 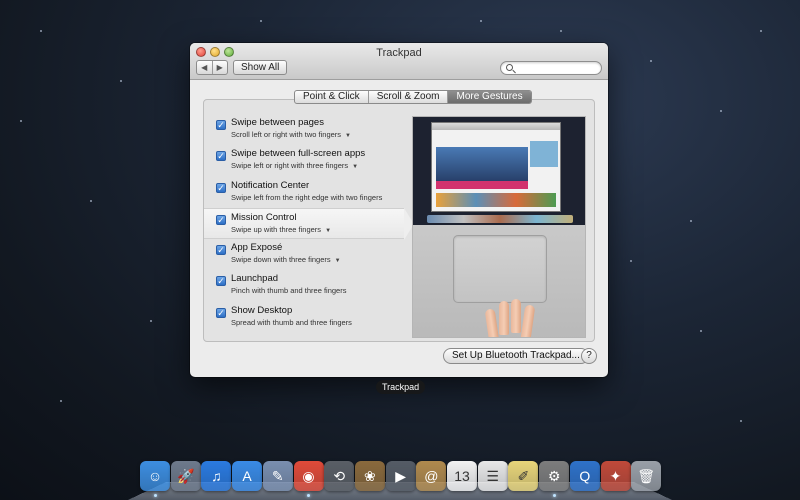 I want to click on dock-tooltip: Trackpad, so click(x=401, y=387).